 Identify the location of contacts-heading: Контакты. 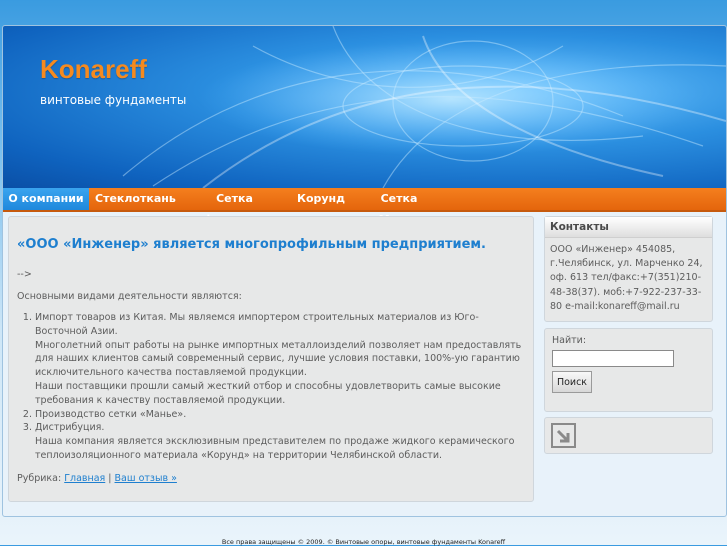
(628, 227).